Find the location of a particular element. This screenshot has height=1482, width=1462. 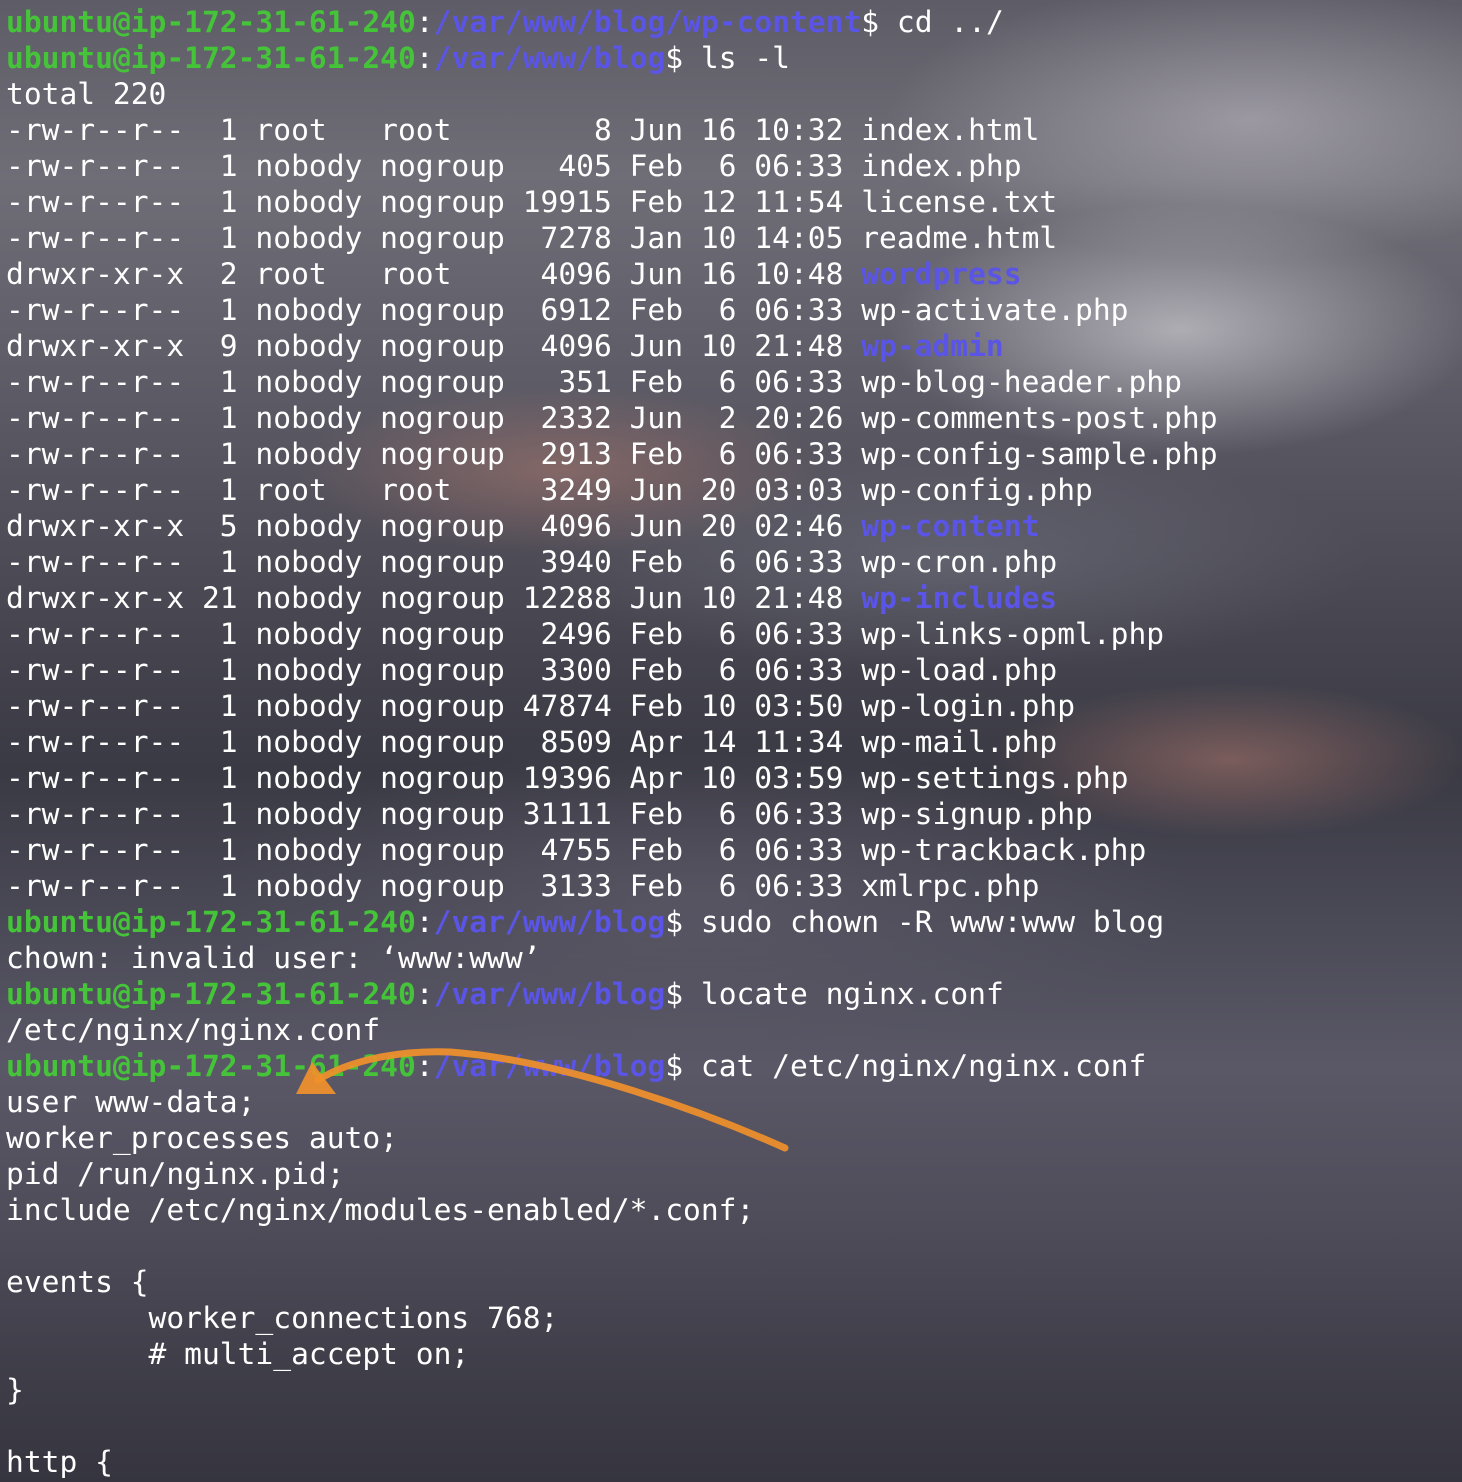

file-name: wp-signup.php is located at coordinates (977, 814).